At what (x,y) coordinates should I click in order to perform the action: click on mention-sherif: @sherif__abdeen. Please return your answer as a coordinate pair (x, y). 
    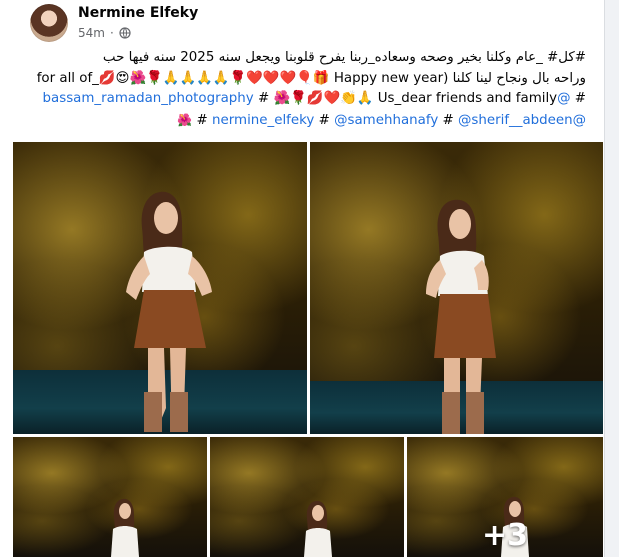
    Looking at the image, I should click on (515, 120).